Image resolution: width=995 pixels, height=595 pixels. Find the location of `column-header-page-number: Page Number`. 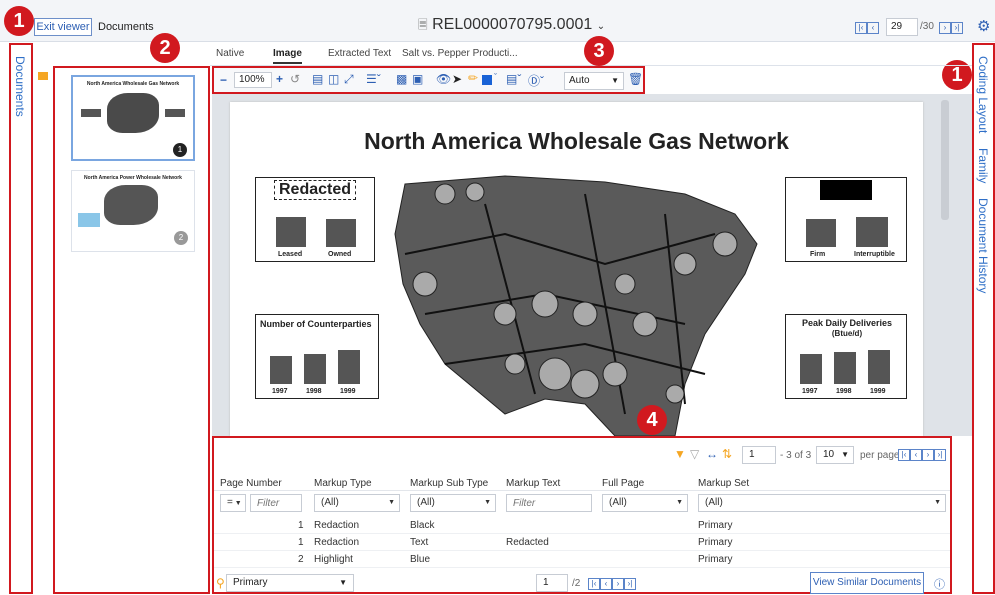

column-header-page-number: Page Number is located at coordinates (251, 483).